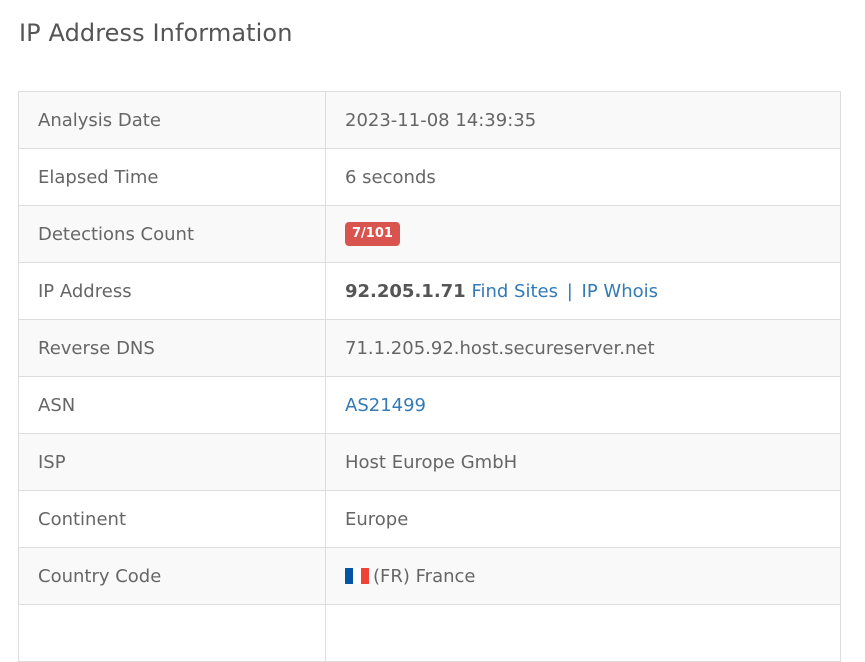 The image size is (865, 662). What do you see at coordinates (172, 234) in the screenshot?
I see `row-label: Detections Count` at bounding box center [172, 234].